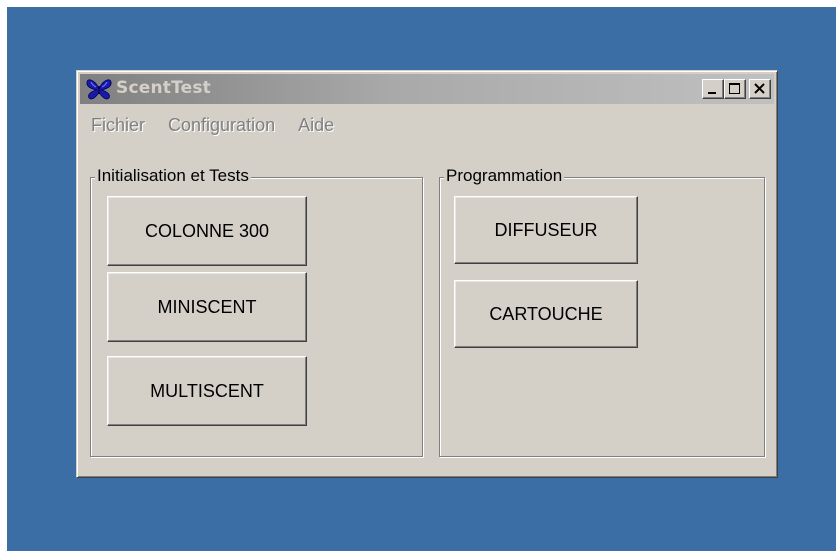 This screenshot has height=551, width=836. What do you see at coordinates (173, 176) in the screenshot?
I see `group-initialisation-tests-label: Initialisation et Tests` at bounding box center [173, 176].